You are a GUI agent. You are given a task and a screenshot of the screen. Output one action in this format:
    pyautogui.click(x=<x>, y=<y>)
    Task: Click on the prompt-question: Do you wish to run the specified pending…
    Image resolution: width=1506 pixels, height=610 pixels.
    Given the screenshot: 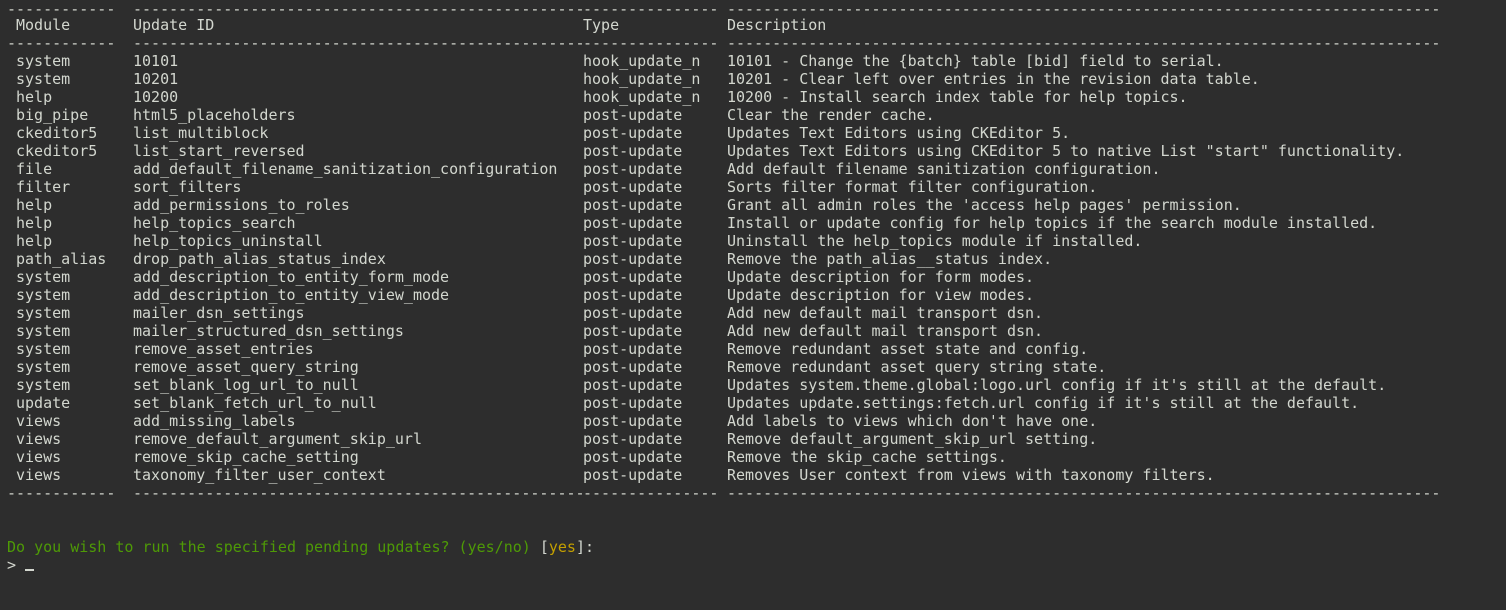 What is the action you would take?
    pyautogui.click(x=273, y=547)
    